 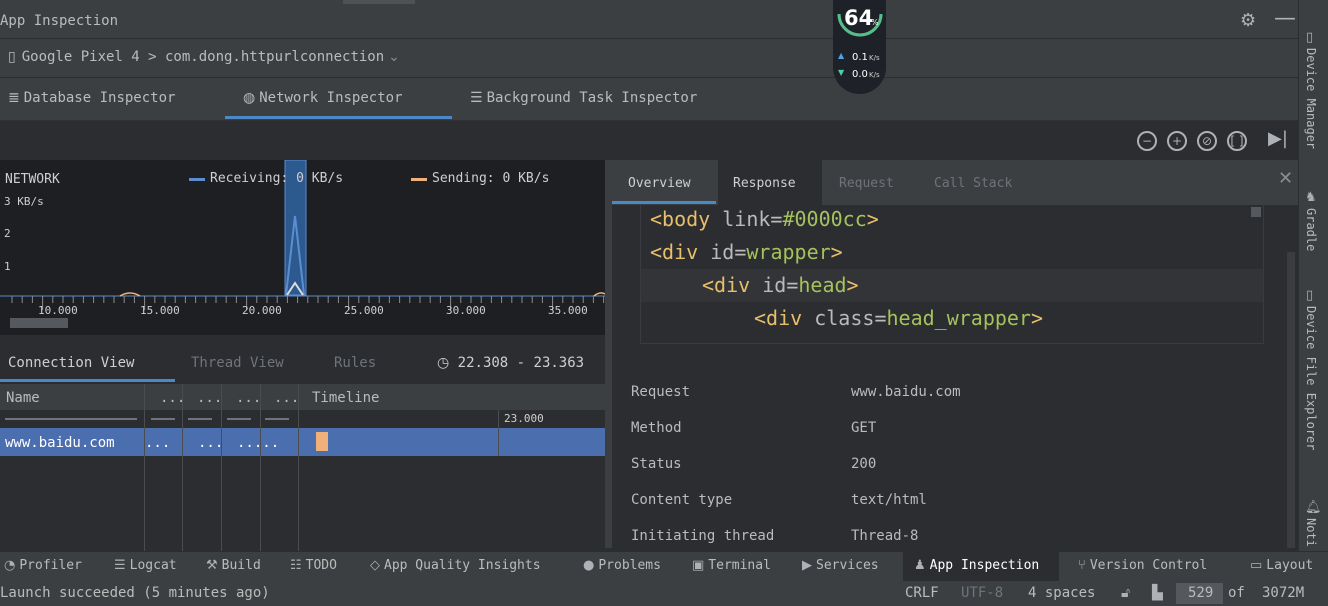 What do you see at coordinates (649, 21) in the screenshot?
I see `tool-window-header: App Inspection ⚙ —` at bounding box center [649, 21].